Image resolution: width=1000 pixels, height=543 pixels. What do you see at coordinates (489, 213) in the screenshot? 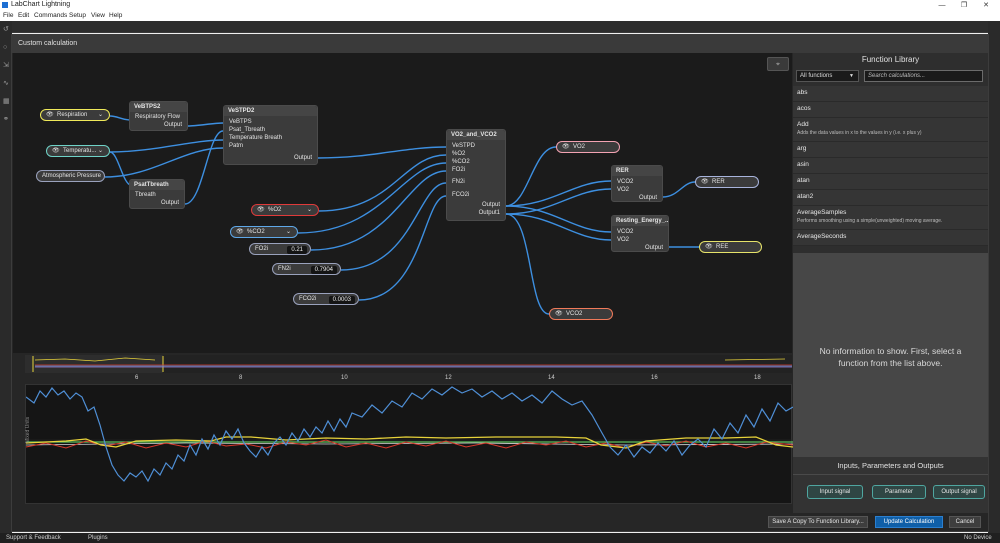
I see `port-output1: Output1` at bounding box center [489, 213].